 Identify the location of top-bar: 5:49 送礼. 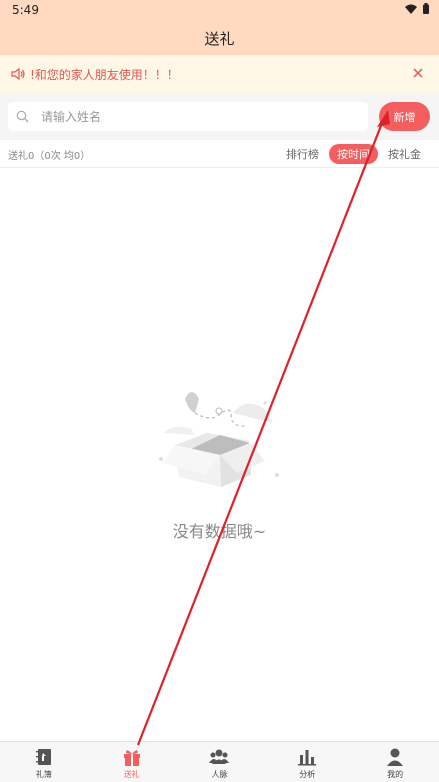
(219, 27).